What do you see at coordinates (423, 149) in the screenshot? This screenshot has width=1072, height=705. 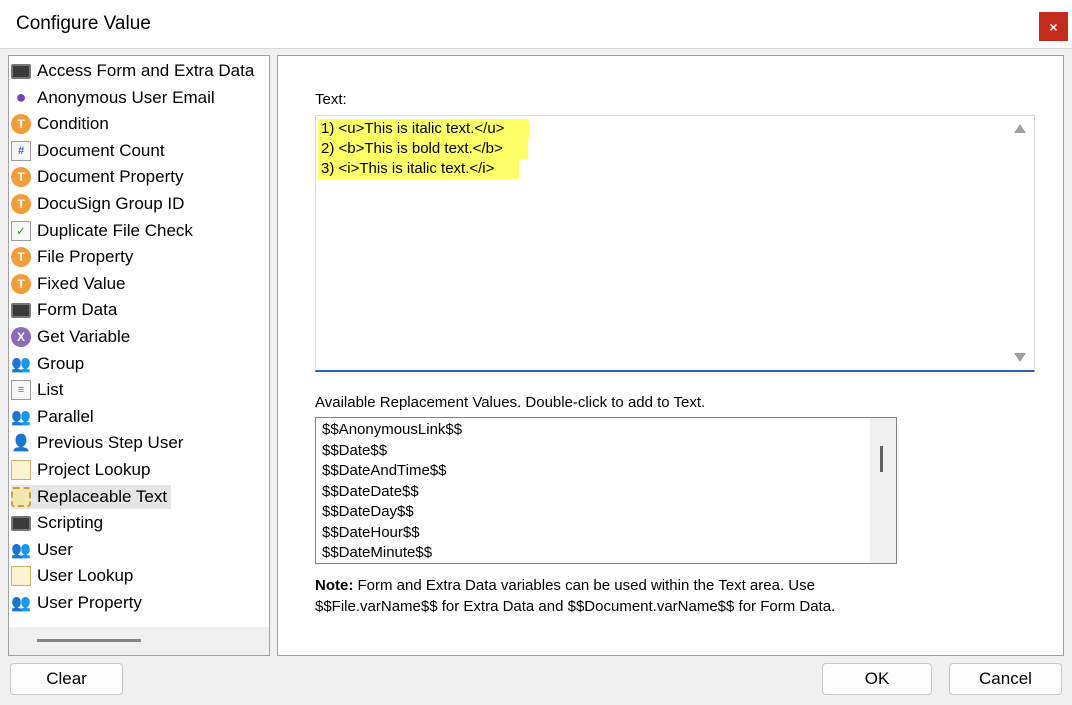 I see `text-line: 2) <b>This is bold text.</b>` at bounding box center [423, 149].